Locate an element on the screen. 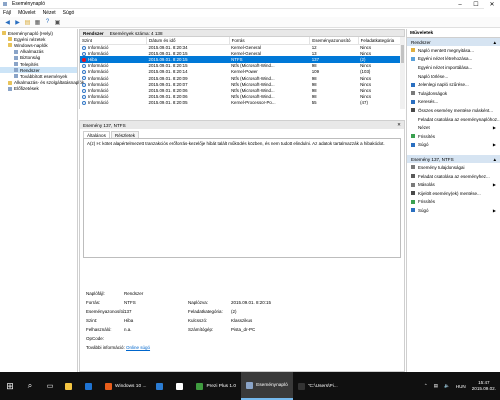 This screenshot has height=400, width=500. log-icon is located at coordinates (16, 70).